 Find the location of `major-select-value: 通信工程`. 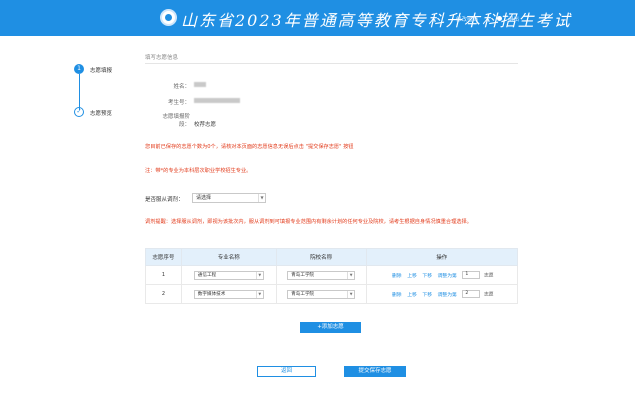

major-select-value: 通信工程 is located at coordinates (207, 275).